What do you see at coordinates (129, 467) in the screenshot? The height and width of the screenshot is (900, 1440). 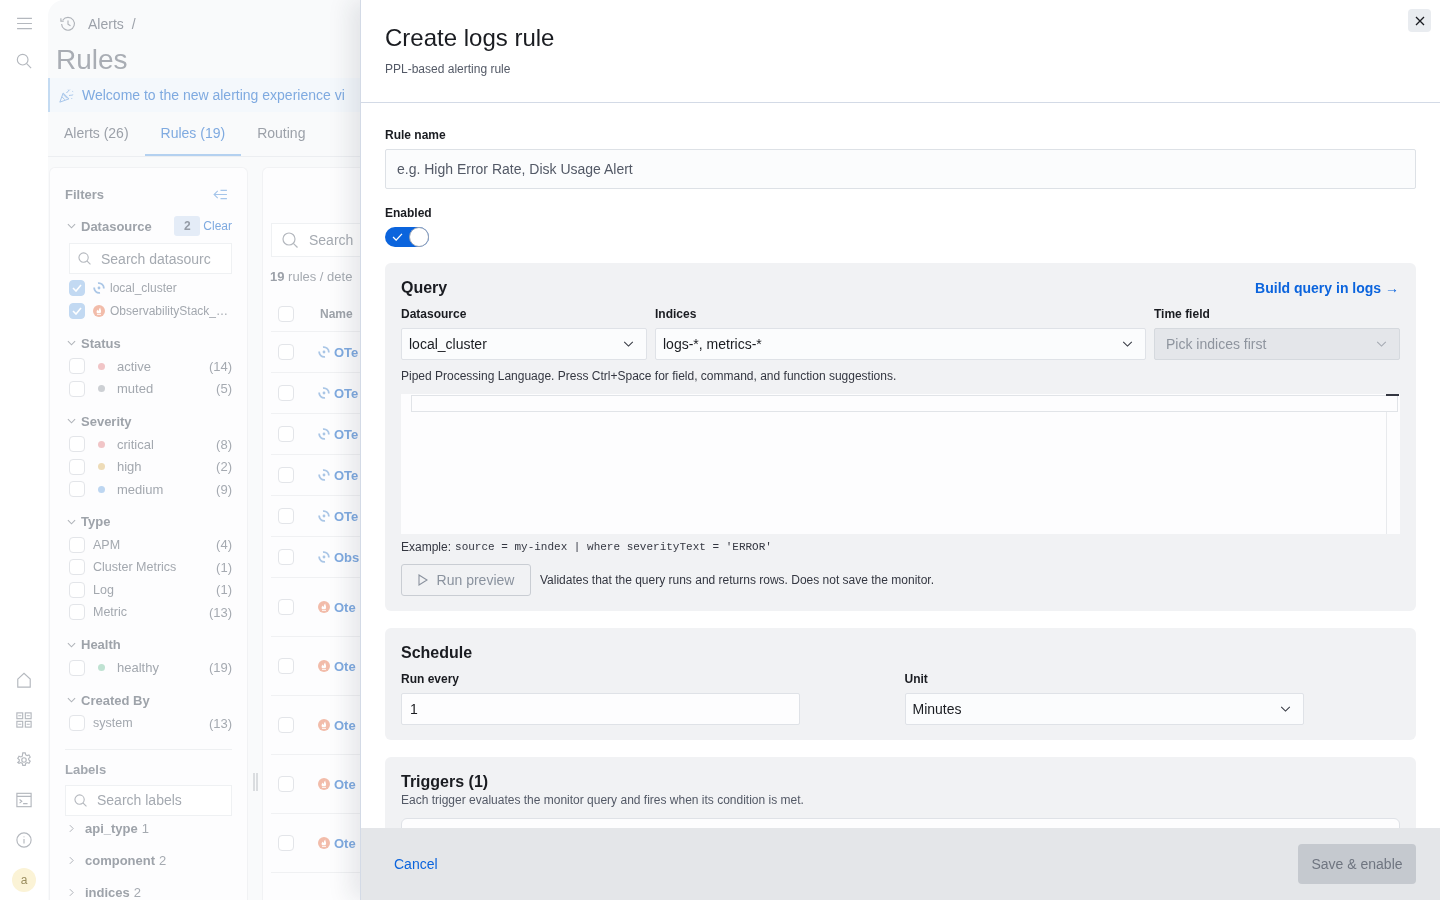 I see `filter-option-label: high` at bounding box center [129, 467].